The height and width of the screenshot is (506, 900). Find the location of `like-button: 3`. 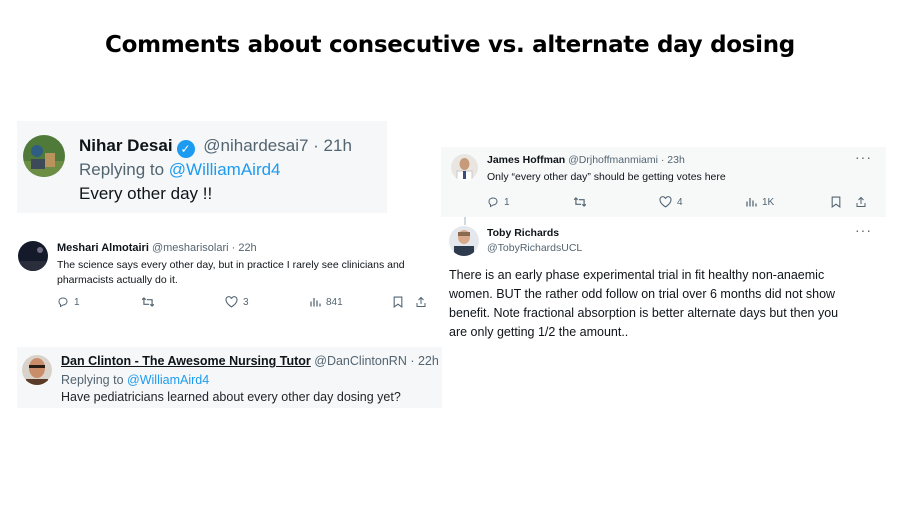

like-button: 3 is located at coordinates (267, 302).